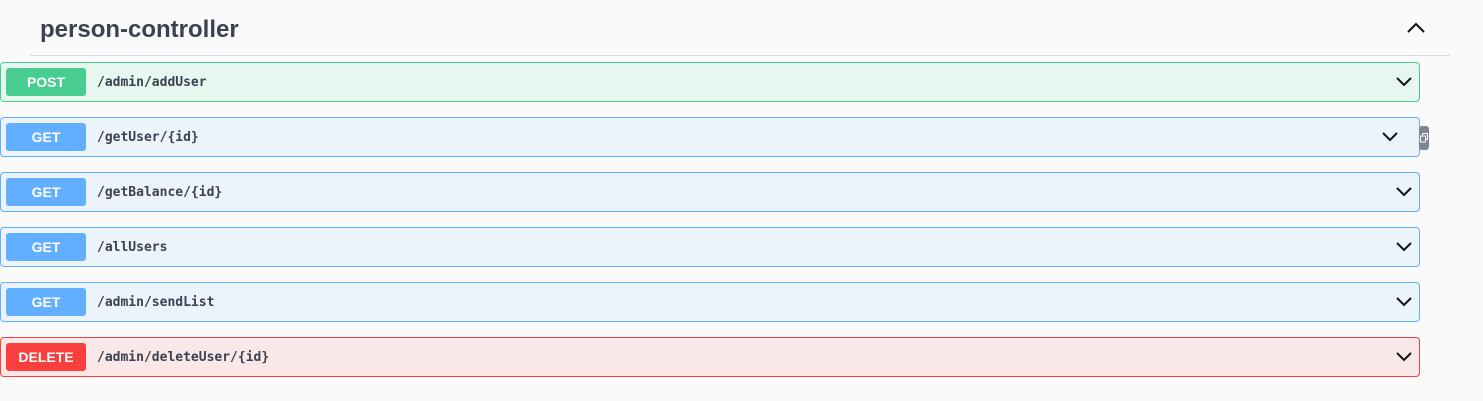 Image resolution: width=1483 pixels, height=401 pixels. Describe the element at coordinates (46, 82) in the screenshot. I see `method-badge: POST` at that location.